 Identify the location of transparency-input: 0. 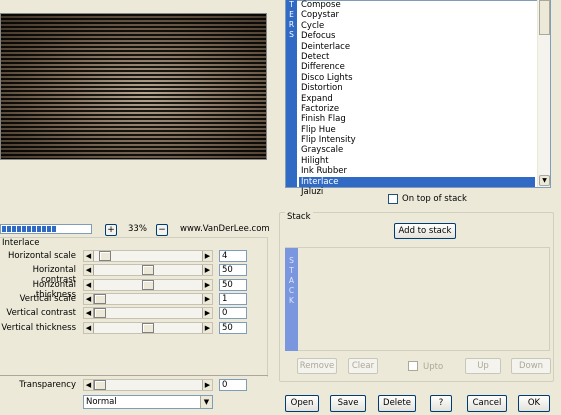
(233, 385).